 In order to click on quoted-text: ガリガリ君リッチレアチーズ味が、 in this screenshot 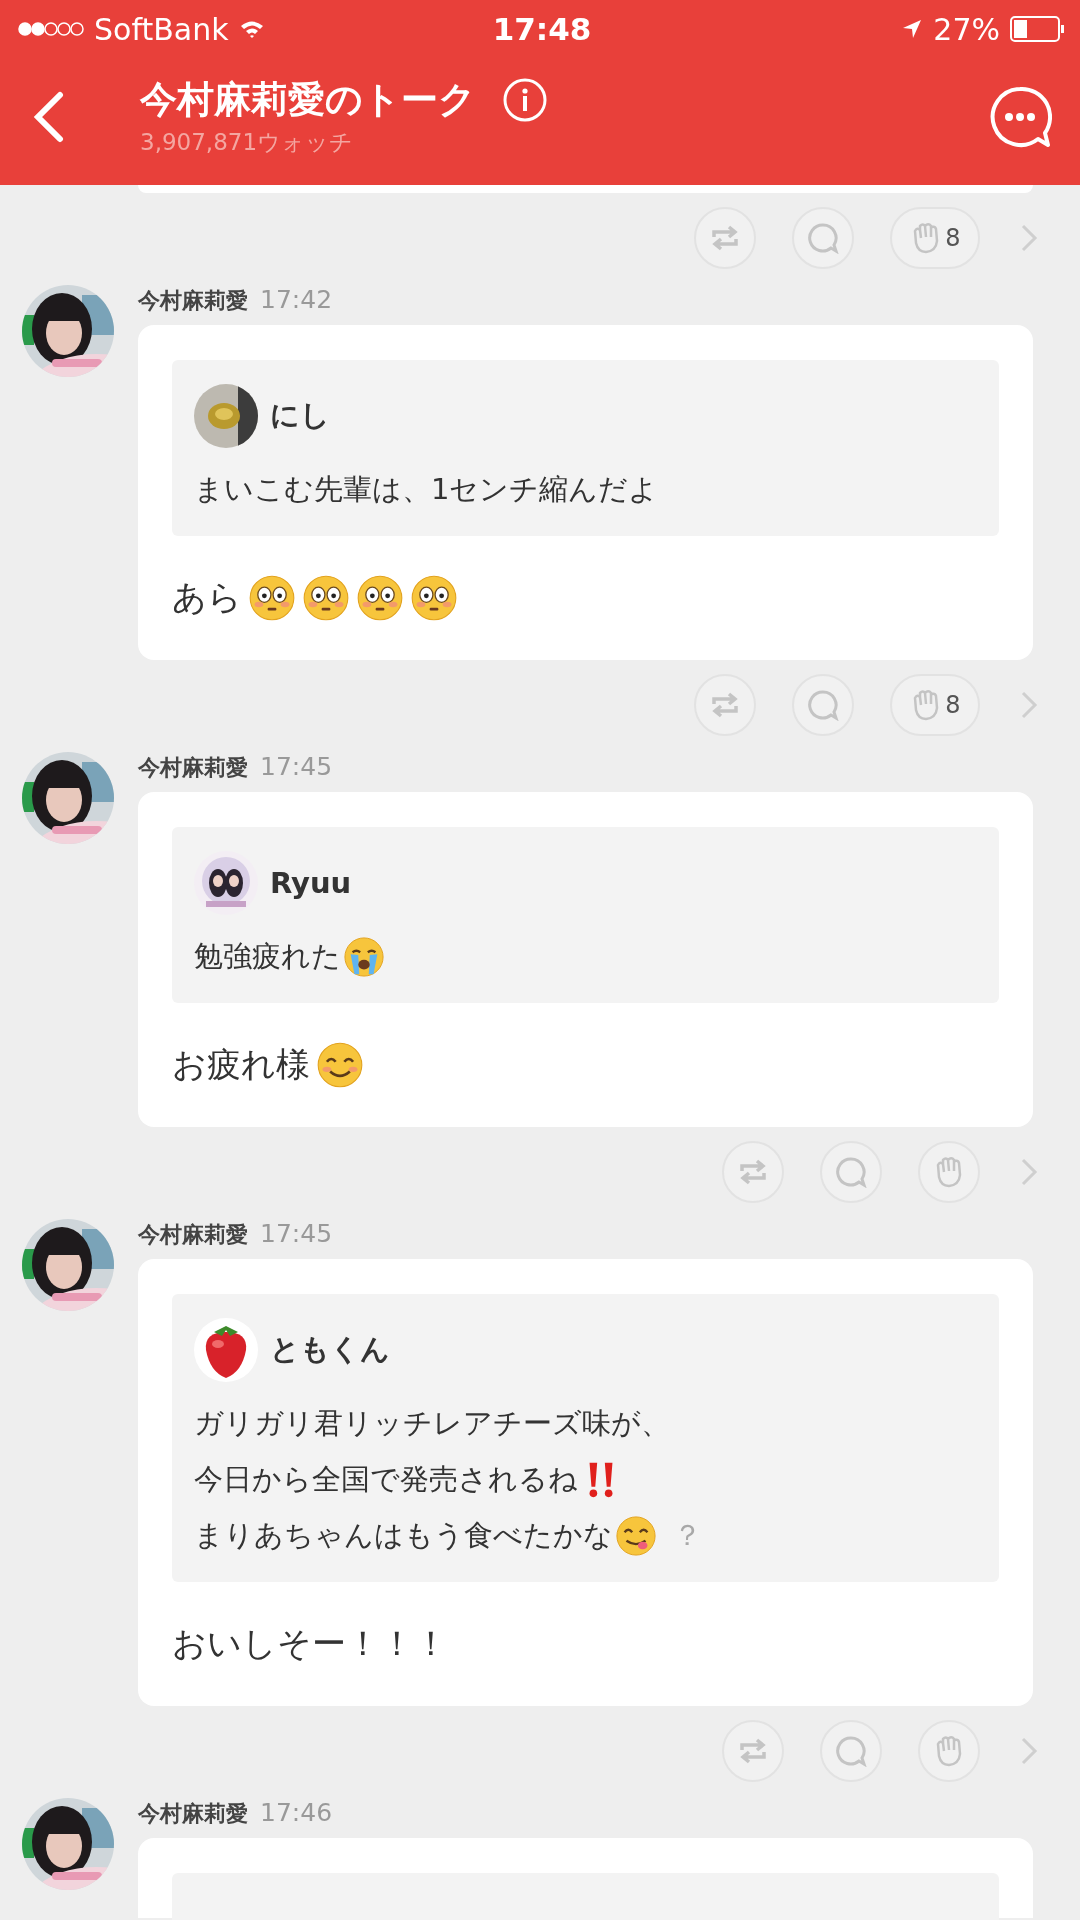, I will do `click(432, 1423)`.